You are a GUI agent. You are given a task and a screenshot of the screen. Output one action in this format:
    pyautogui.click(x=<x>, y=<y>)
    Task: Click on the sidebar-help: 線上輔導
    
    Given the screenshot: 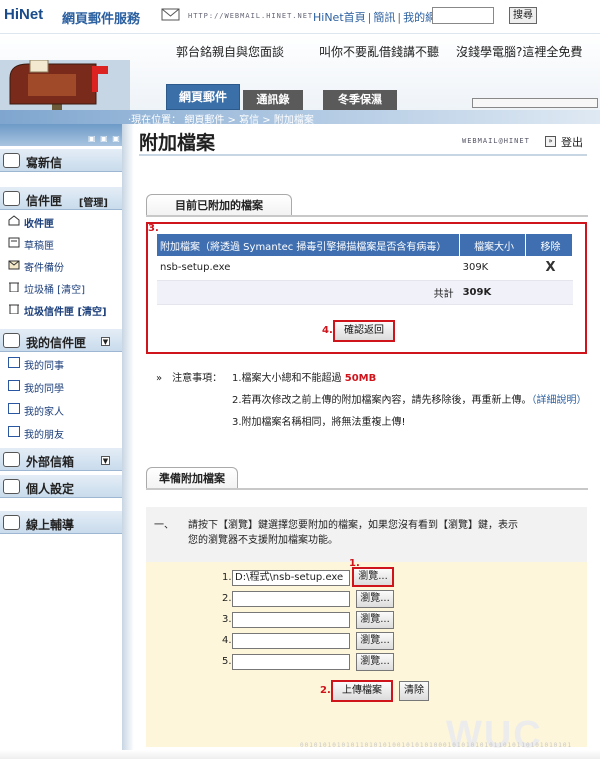 What is the action you would take?
    pyautogui.click(x=61, y=522)
    